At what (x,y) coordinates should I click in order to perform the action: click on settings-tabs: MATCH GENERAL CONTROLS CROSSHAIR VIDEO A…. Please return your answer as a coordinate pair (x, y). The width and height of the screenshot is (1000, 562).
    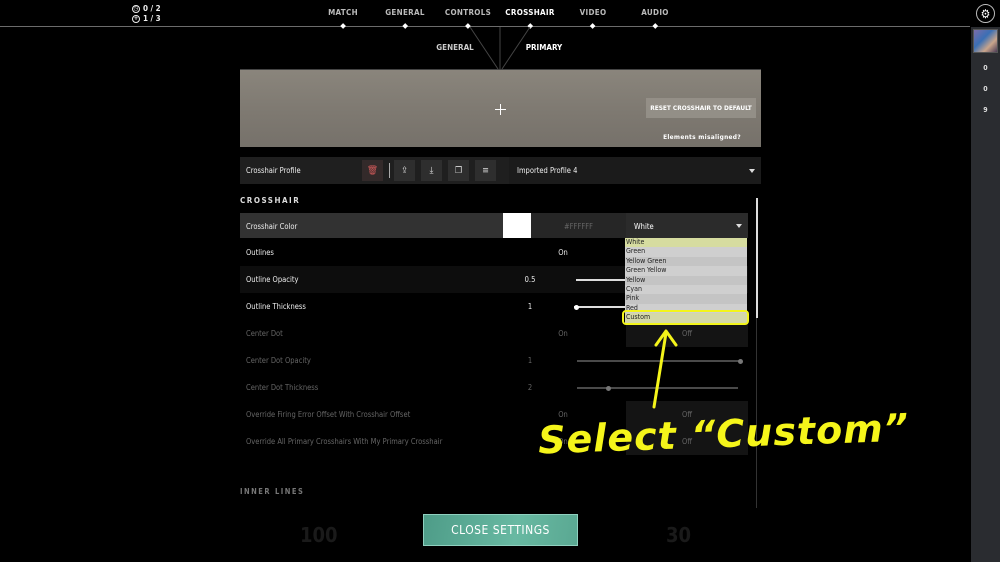
    Looking at the image, I should click on (500, 18).